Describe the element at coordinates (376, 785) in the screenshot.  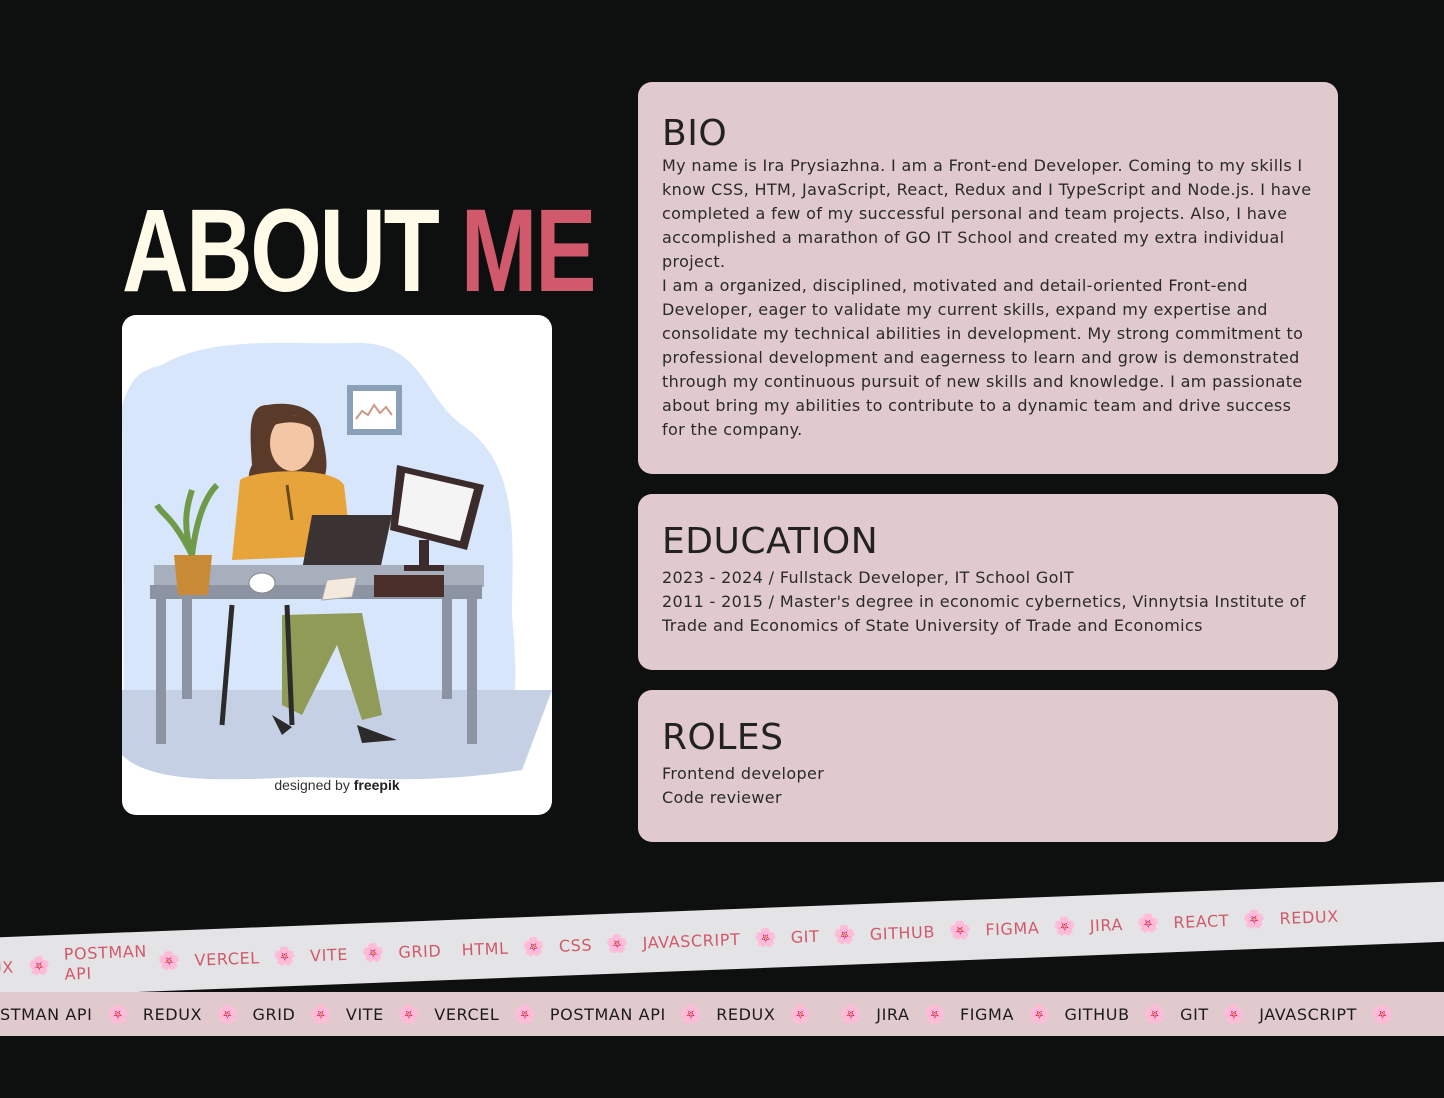
I see `credit-brand: freepik` at that location.